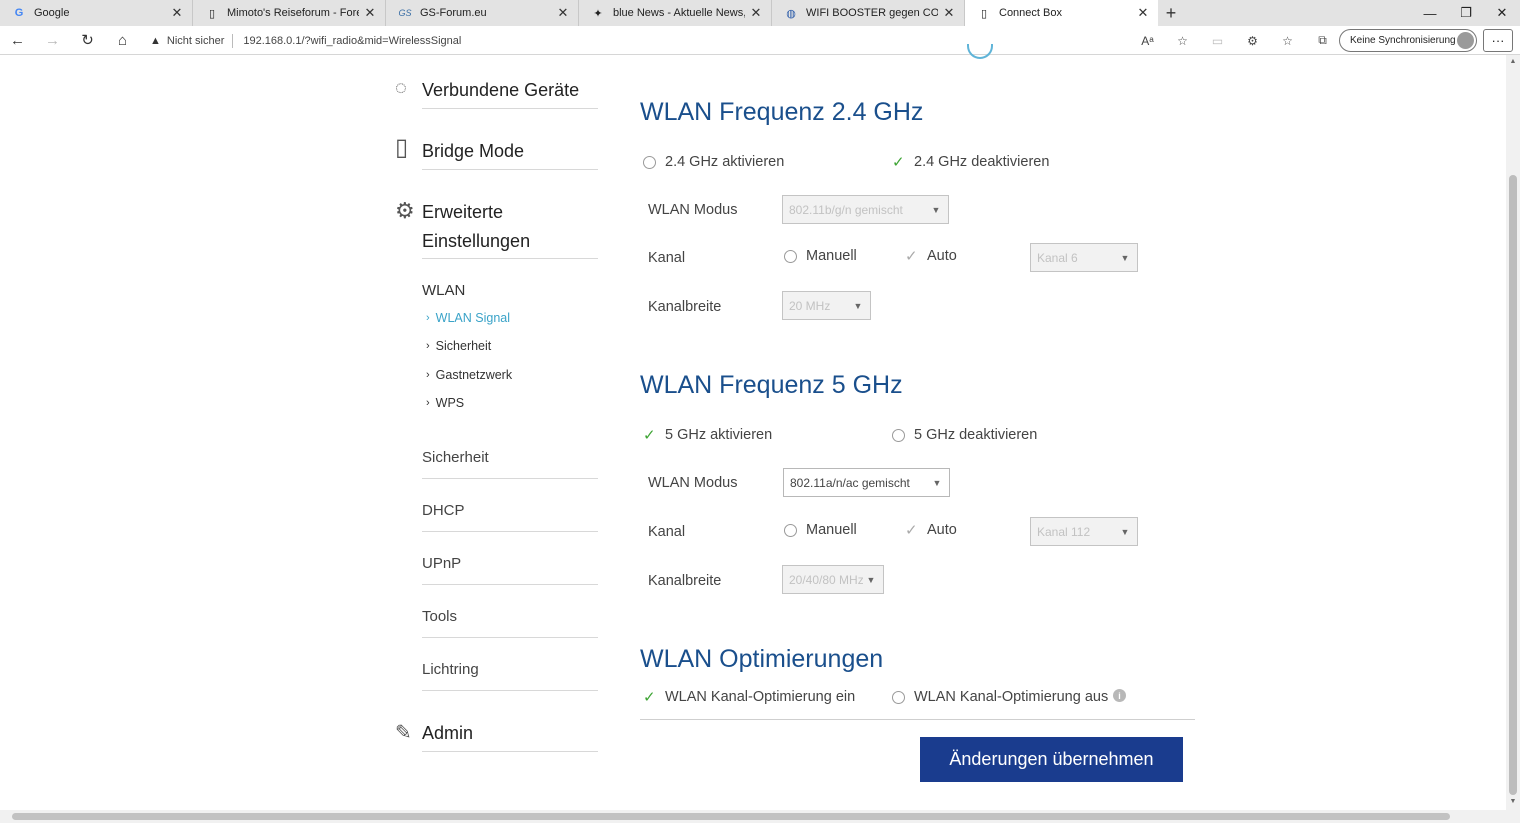 This screenshot has width=1520, height=823. What do you see at coordinates (760, 697) in the screenshot?
I see `radio-label: WLAN Kanal-Optimierung ein` at bounding box center [760, 697].